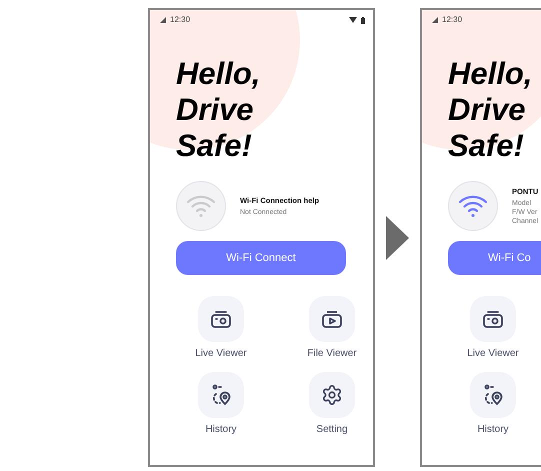  I want to click on menu-tile-button: Setting, so click(332, 404).